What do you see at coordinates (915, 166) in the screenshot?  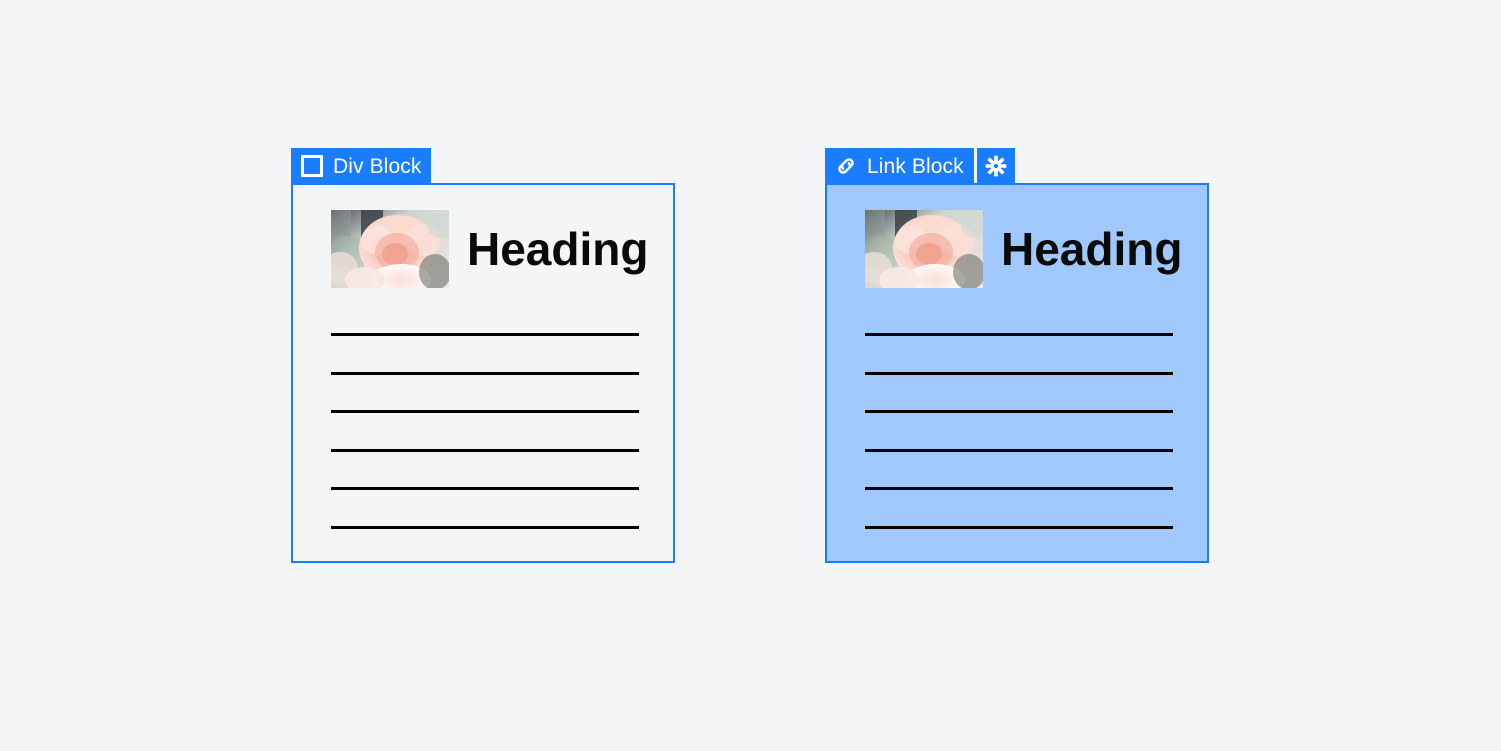 I see `link-block-tab-label: Link Block` at bounding box center [915, 166].